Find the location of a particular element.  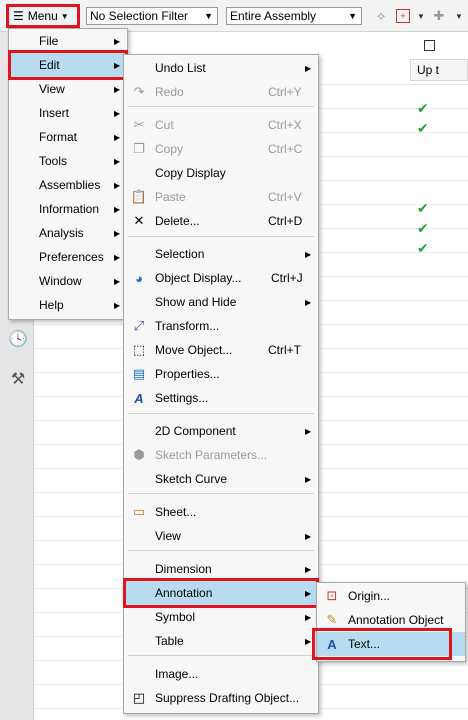

menu-item-information: Information ▶ is located at coordinates (68, 209).